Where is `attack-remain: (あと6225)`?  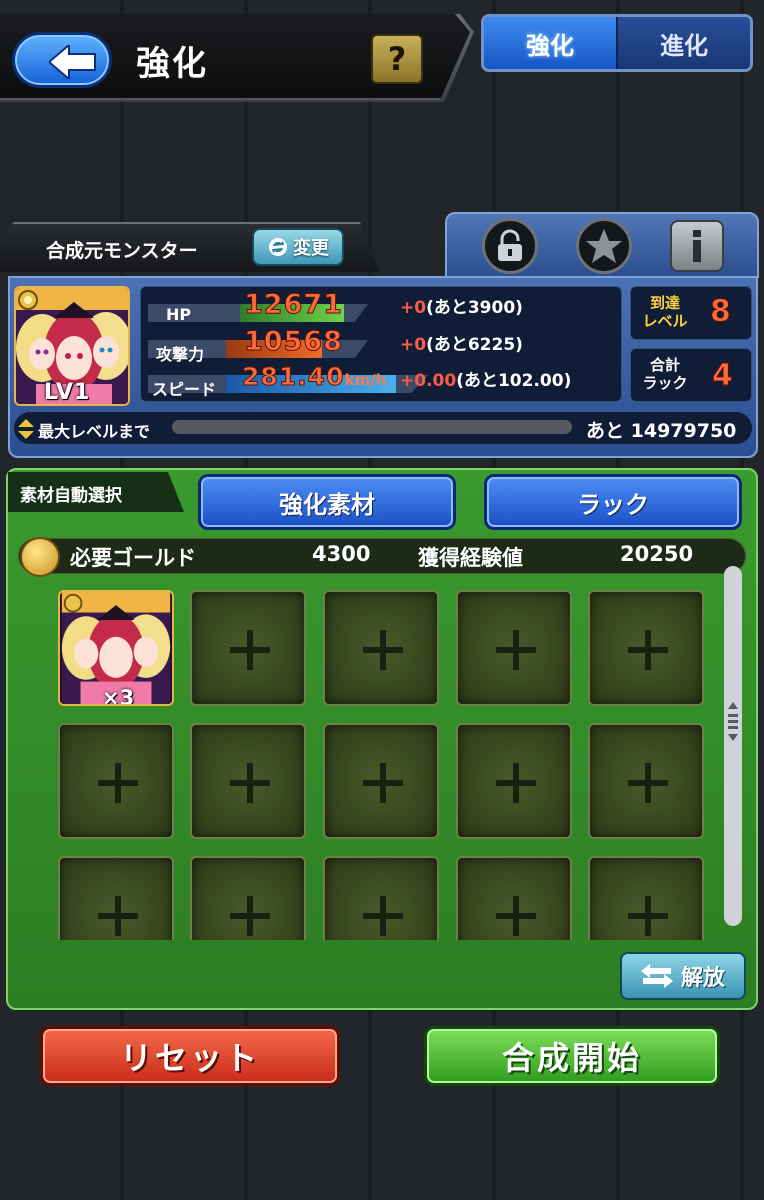
attack-remain: (あと6225) is located at coordinates (474, 345).